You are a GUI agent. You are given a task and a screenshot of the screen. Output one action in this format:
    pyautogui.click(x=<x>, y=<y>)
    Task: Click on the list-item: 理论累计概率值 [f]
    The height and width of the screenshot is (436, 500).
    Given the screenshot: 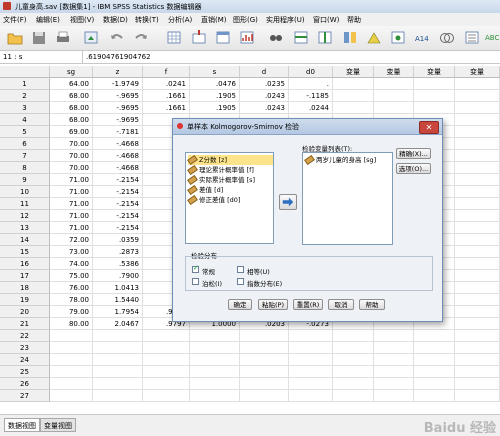 What is the action you would take?
    pyautogui.click(x=220, y=170)
    